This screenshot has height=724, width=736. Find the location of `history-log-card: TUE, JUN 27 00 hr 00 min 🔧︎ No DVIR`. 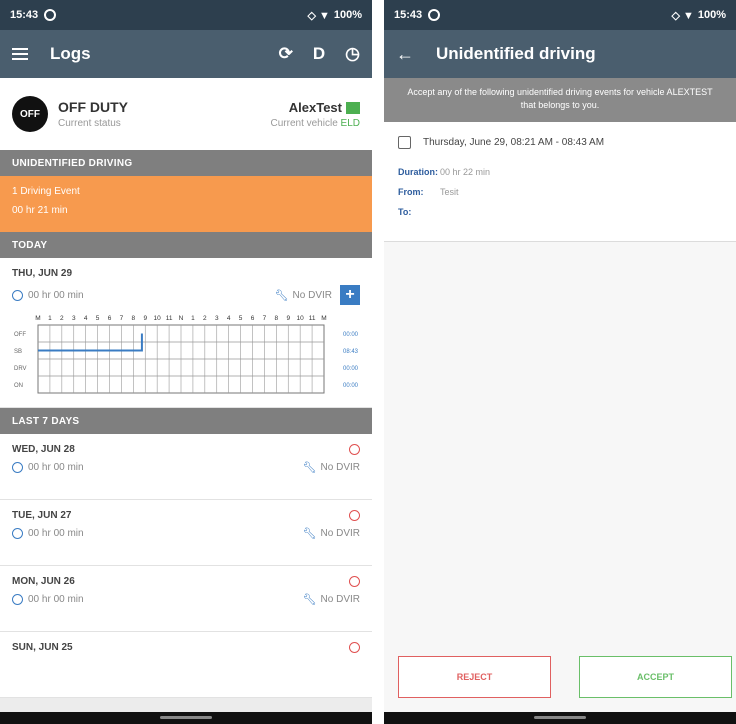

history-log-card: TUE, JUN 27 00 hr 00 min 🔧︎ No DVIR is located at coordinates (186, 533).